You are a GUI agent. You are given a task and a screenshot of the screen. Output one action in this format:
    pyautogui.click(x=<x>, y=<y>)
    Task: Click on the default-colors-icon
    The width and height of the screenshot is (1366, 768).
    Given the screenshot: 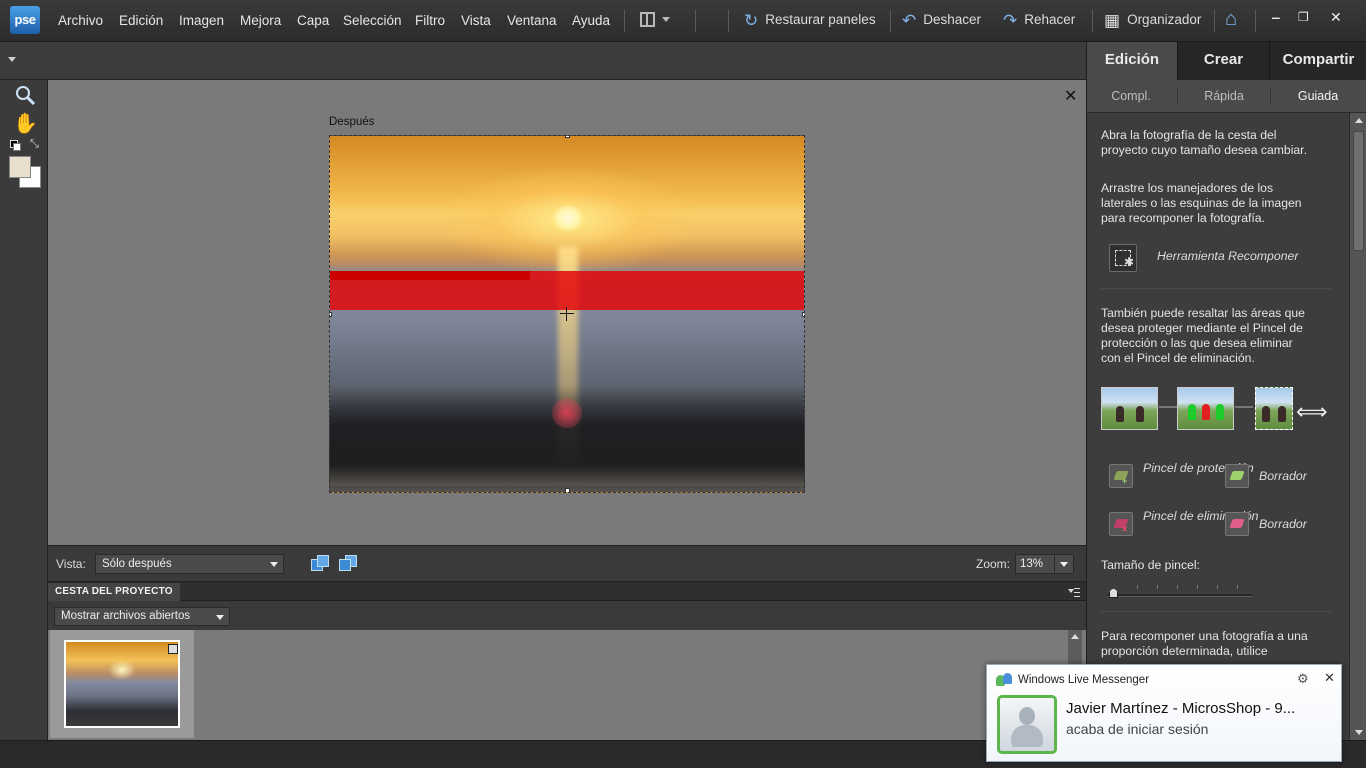 What is the action you would take?
    pyautogui.click(x=15, y=145)
    